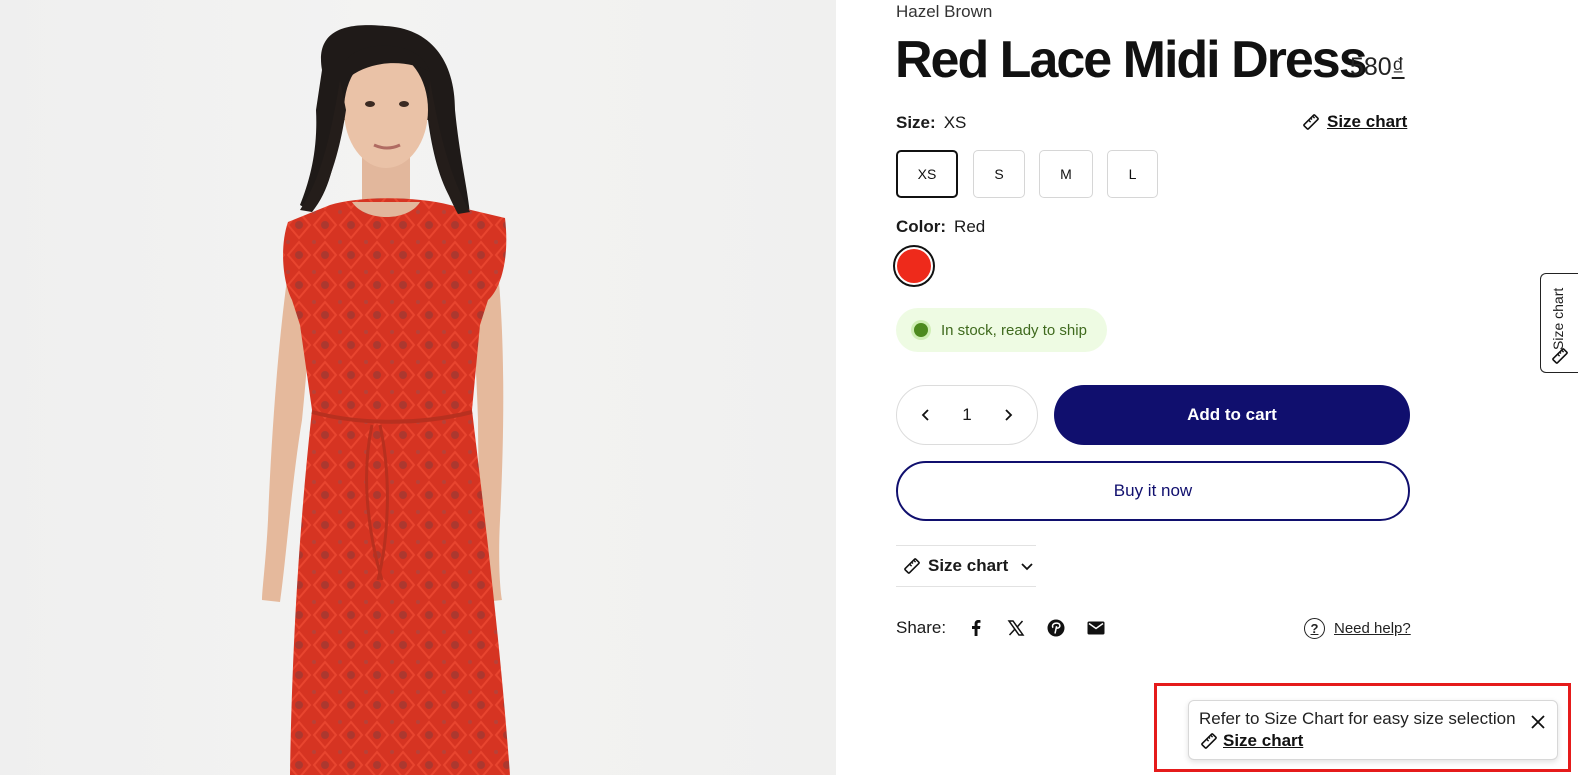 The height and width of the screenshot is (775, 1579). I want to click on color-label: Color:, so click(921, 226).